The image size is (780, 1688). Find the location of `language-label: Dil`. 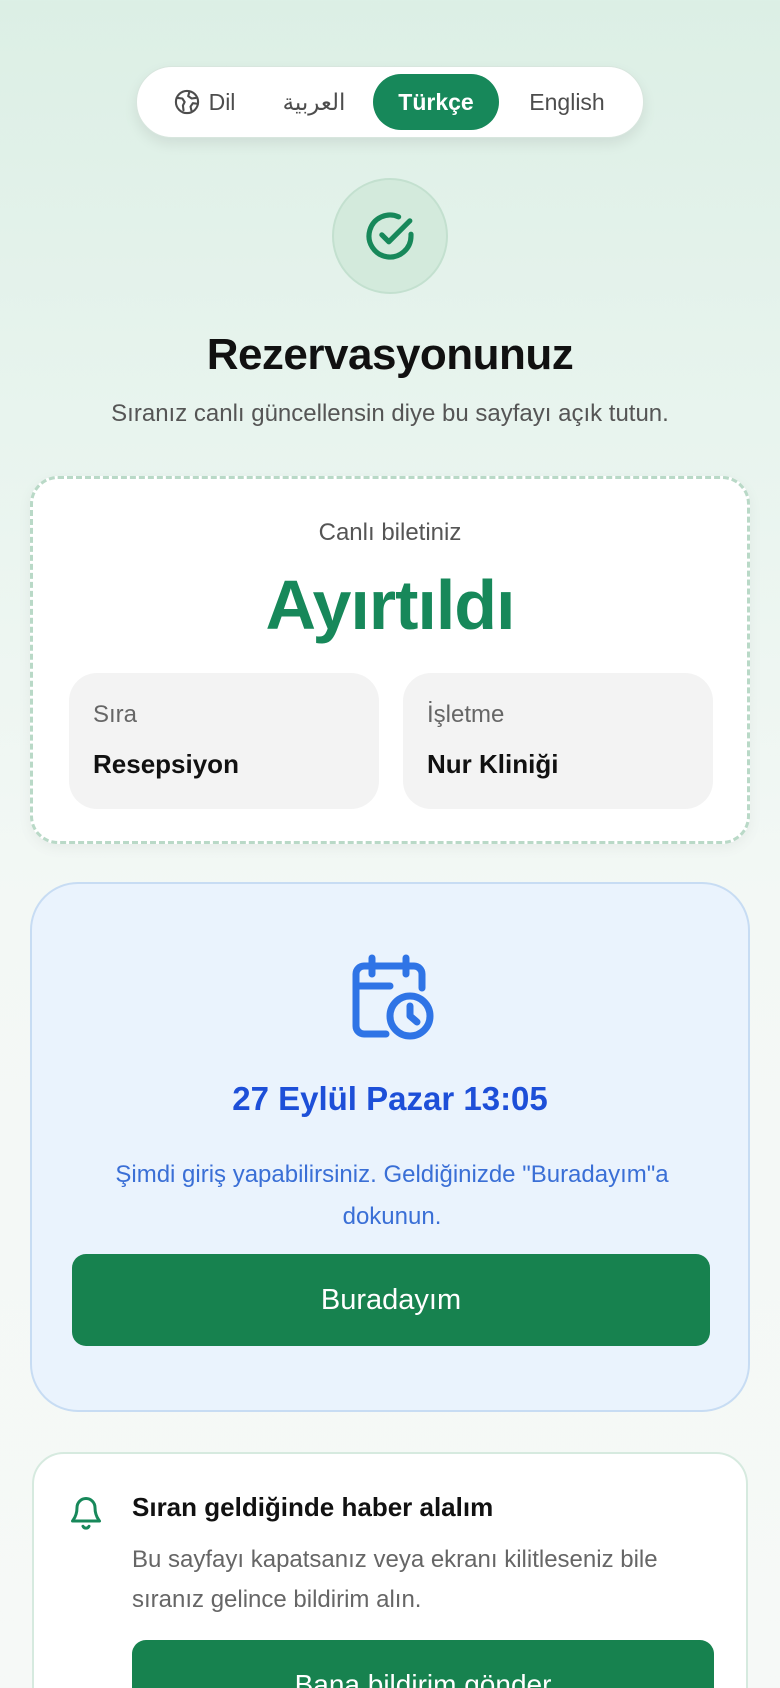

language-label: Dil is located at coordinates (200, 102).